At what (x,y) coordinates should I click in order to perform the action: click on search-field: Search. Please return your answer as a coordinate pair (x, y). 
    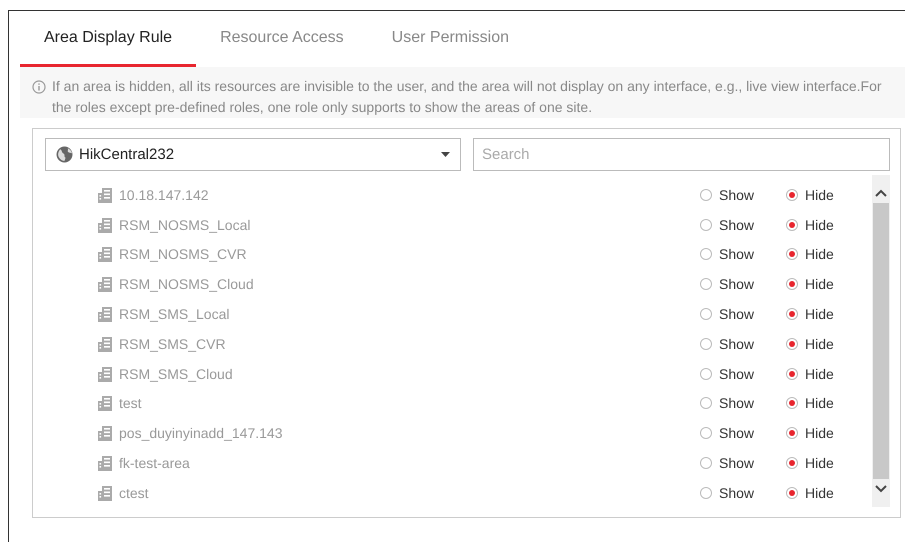
    Looking at the image, I should click on (681, 154).